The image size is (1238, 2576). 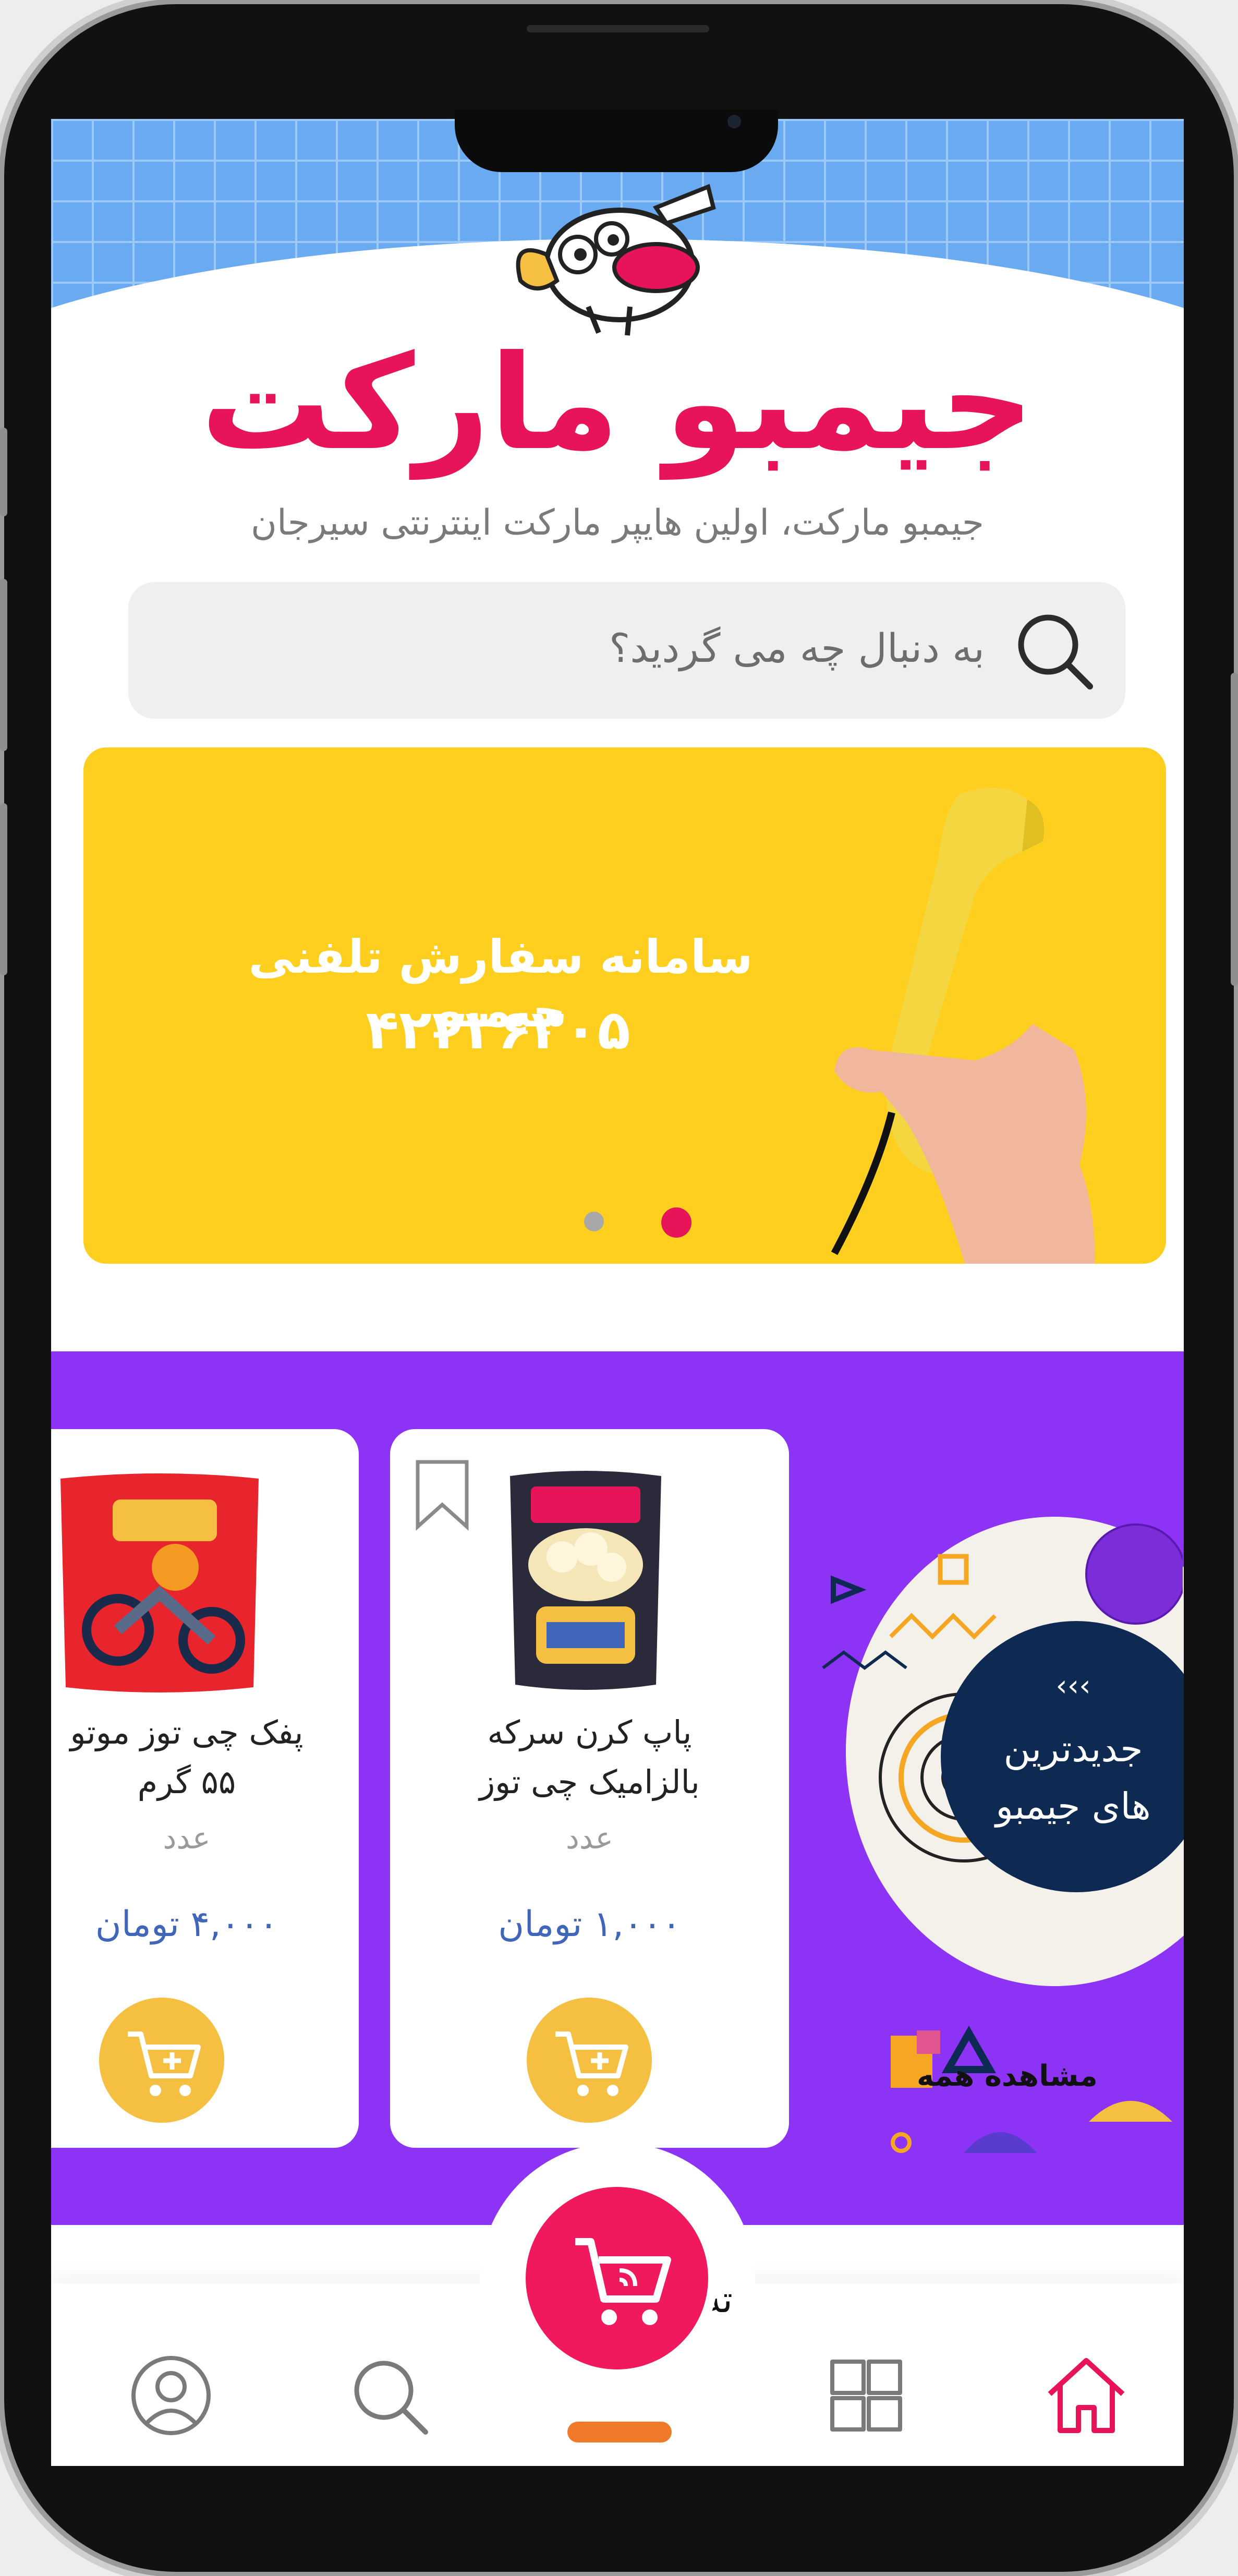 What do you see at coordinates (676, 1222) in the screenshot?
I see `banner-dot-2-active` at bounding box center [676, 1222].